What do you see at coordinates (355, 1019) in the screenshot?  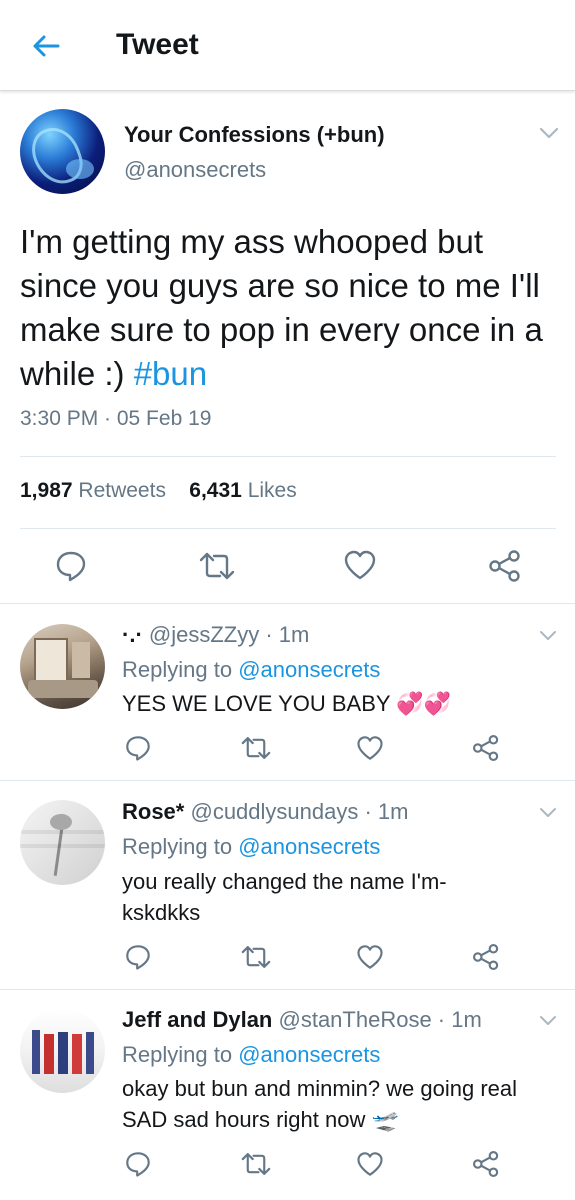 I see `author-handle: @stanTheRose` at bounding box center [355, 1019].